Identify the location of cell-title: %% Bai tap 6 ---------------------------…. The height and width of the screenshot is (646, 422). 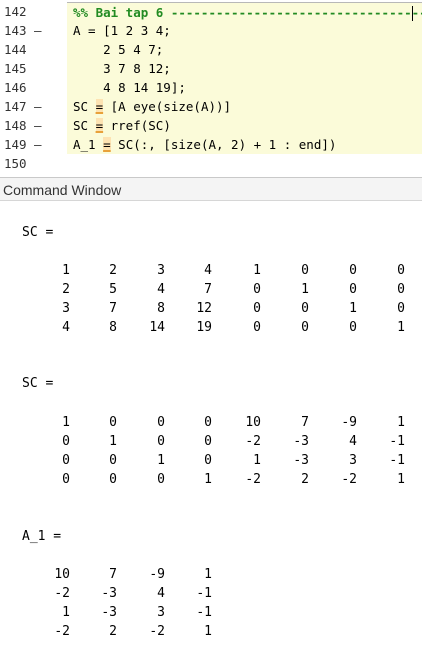
(244, 11).